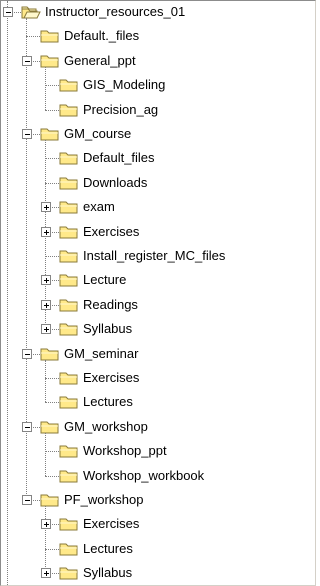  What do you see at coordinates (31, 12) in the screenshot?
I see `folder-open-icon` at bounding box center [31, 12].